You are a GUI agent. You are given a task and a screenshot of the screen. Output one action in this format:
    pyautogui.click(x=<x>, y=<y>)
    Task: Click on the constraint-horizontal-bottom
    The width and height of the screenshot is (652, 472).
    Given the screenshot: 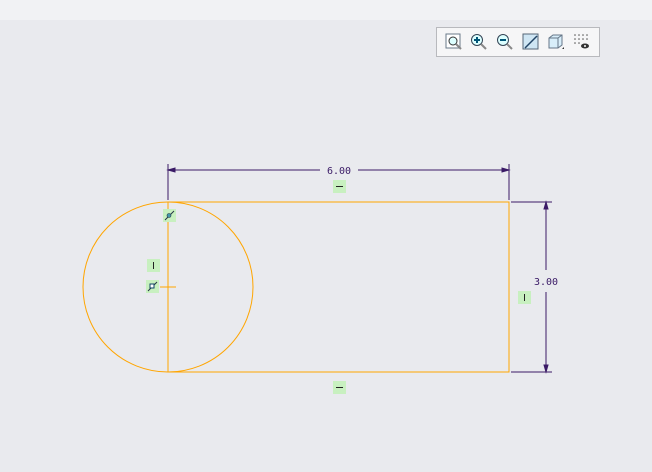 What is the action you would take?
    pyautogui.click(x=339, y=387)
    